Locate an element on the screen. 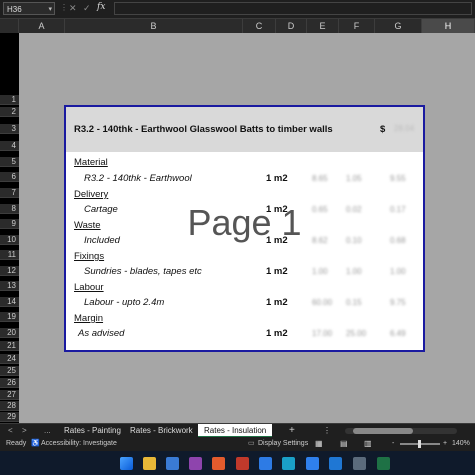  taskbar is located at coordinates (237, 463).